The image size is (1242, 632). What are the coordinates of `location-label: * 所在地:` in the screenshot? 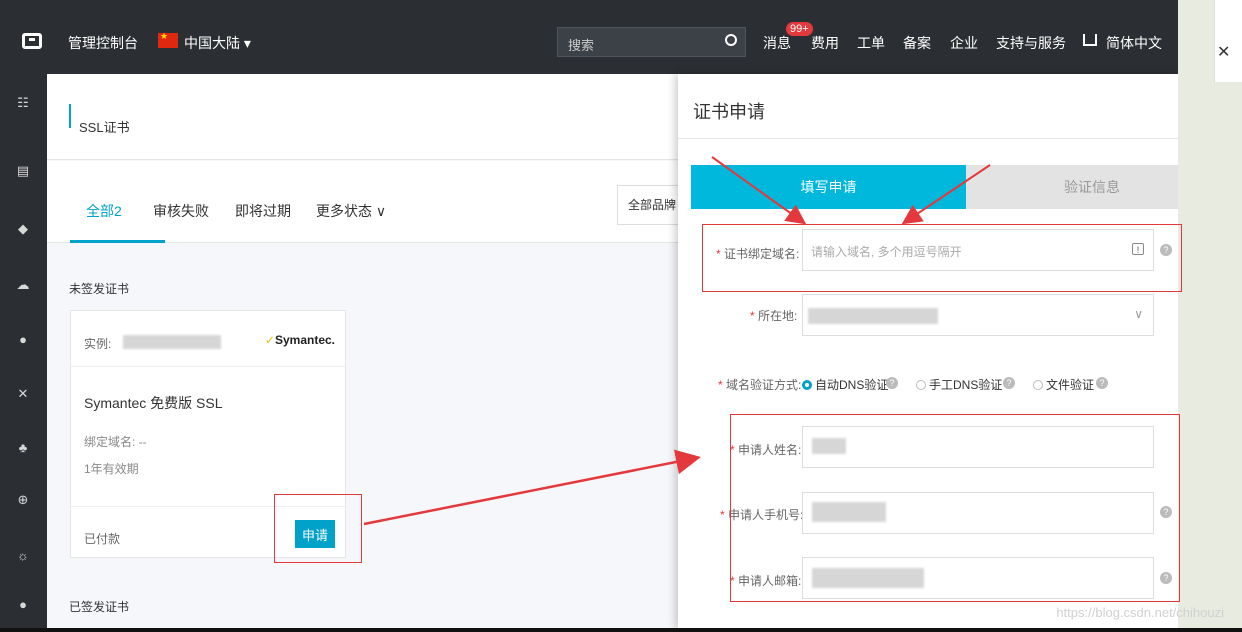 It's located at (774, 316).